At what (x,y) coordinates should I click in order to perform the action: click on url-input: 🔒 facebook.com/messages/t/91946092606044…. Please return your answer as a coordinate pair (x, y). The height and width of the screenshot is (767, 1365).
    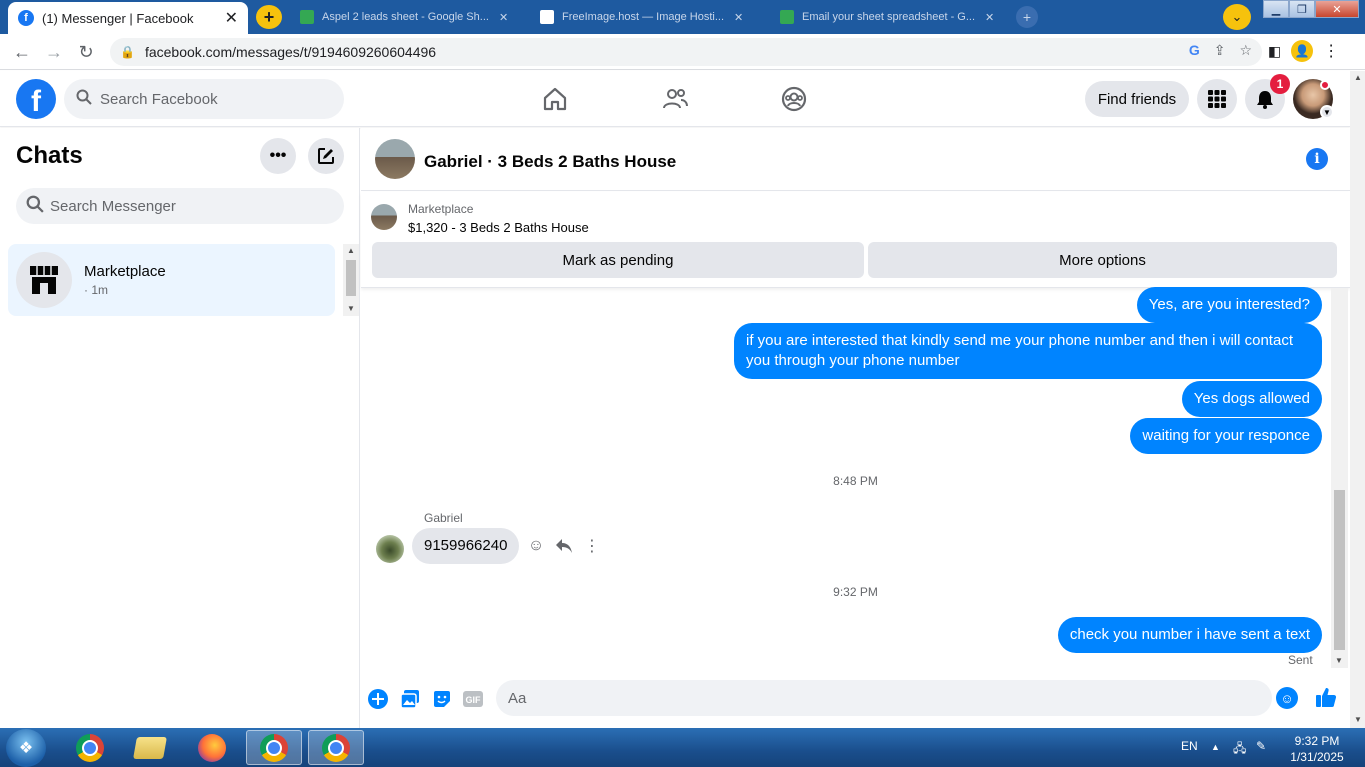
    Looking at the image, I should click on (686, 52).